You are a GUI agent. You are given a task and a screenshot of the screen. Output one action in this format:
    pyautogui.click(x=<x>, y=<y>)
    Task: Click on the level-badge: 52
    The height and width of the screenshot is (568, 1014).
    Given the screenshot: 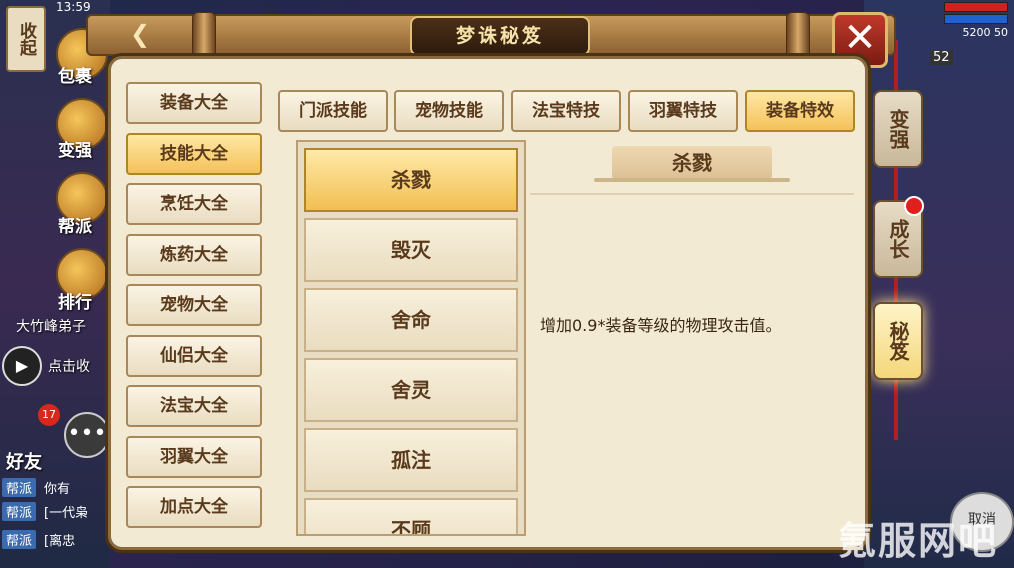 What is the action you would take?
    pyautogui.click(x=941, y=57)
    